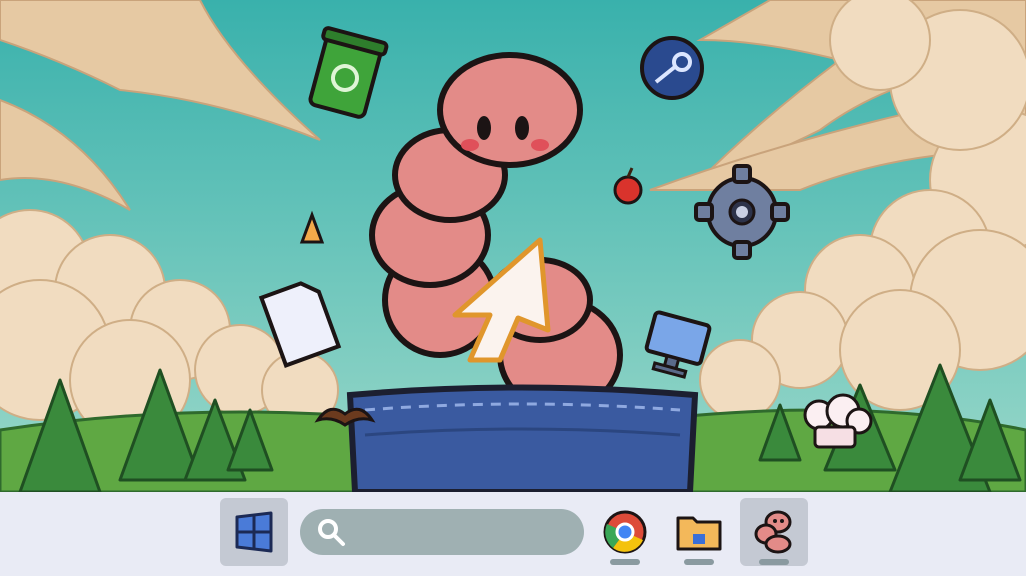 This screenshot has height=576, width=1026. Describe the element at coordinates (774, 562) in the screenshot. I see `running-indicator-worm` at that location.